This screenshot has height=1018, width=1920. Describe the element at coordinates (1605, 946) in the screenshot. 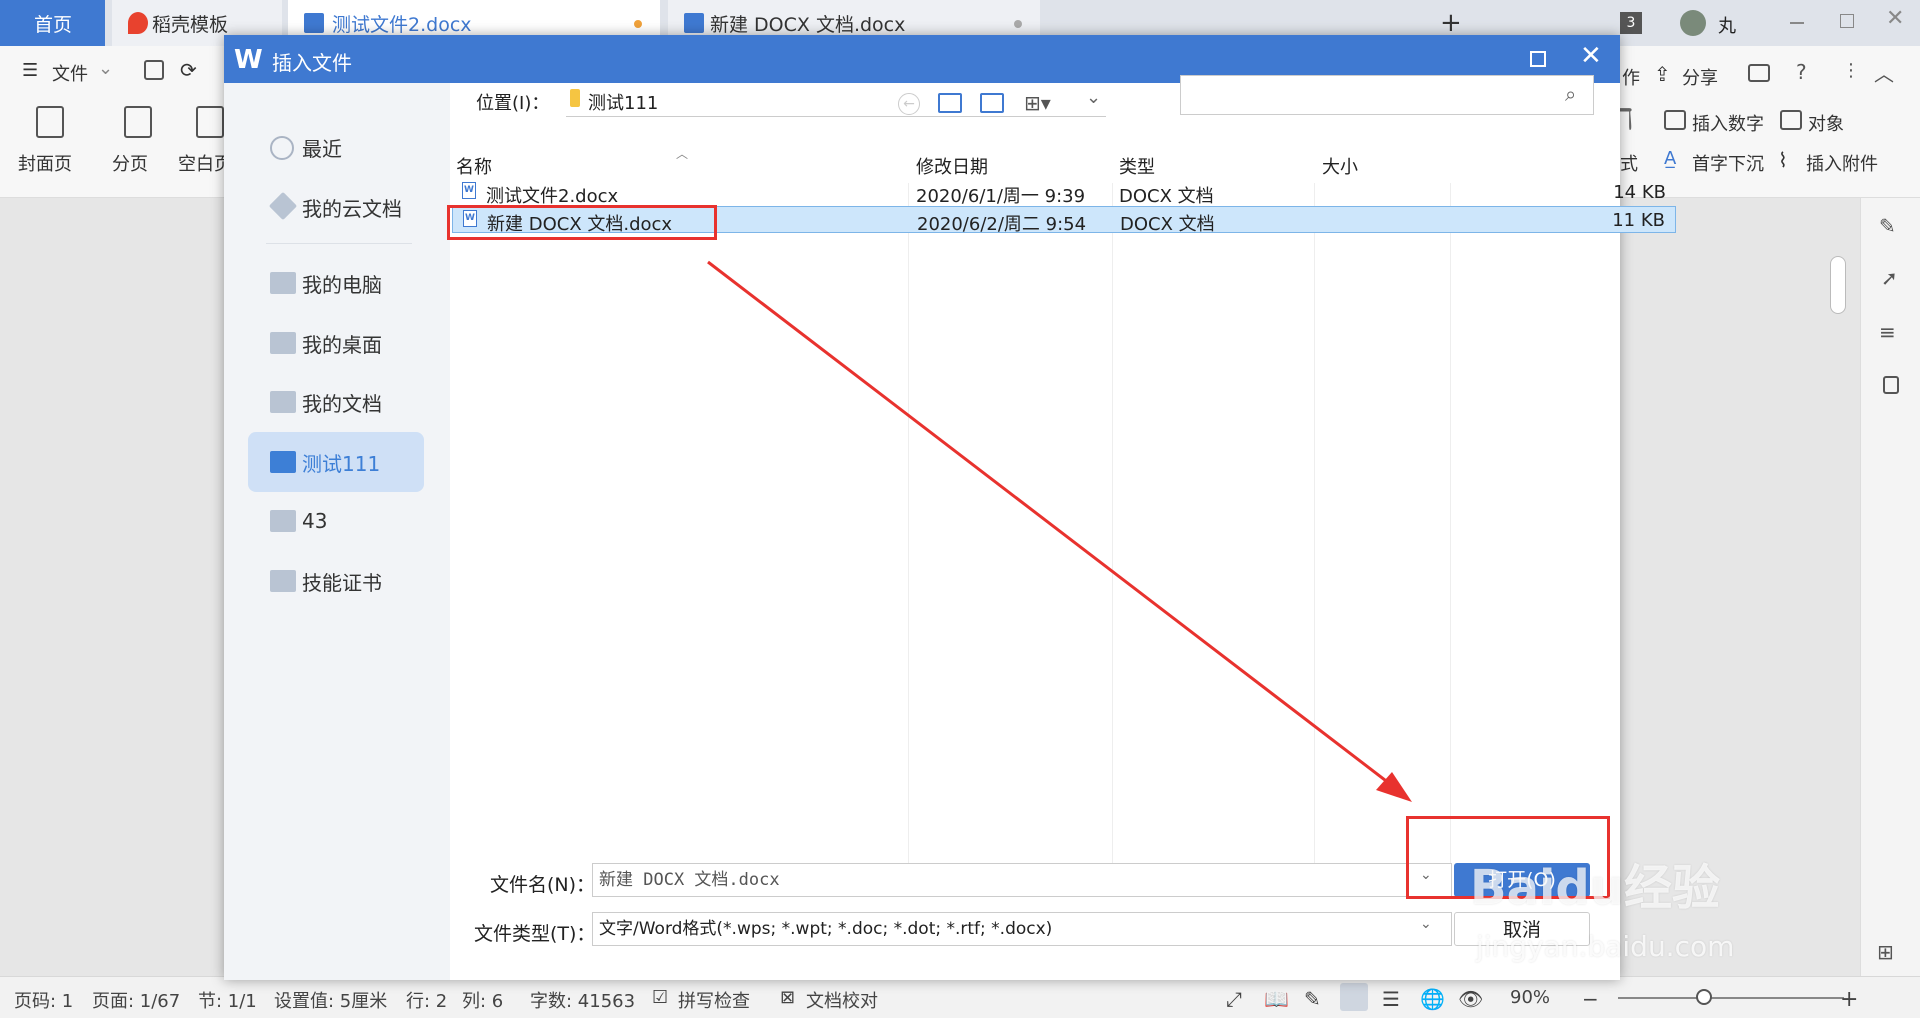

I see `watermark-url: jingyan.baidu.com` at that location.